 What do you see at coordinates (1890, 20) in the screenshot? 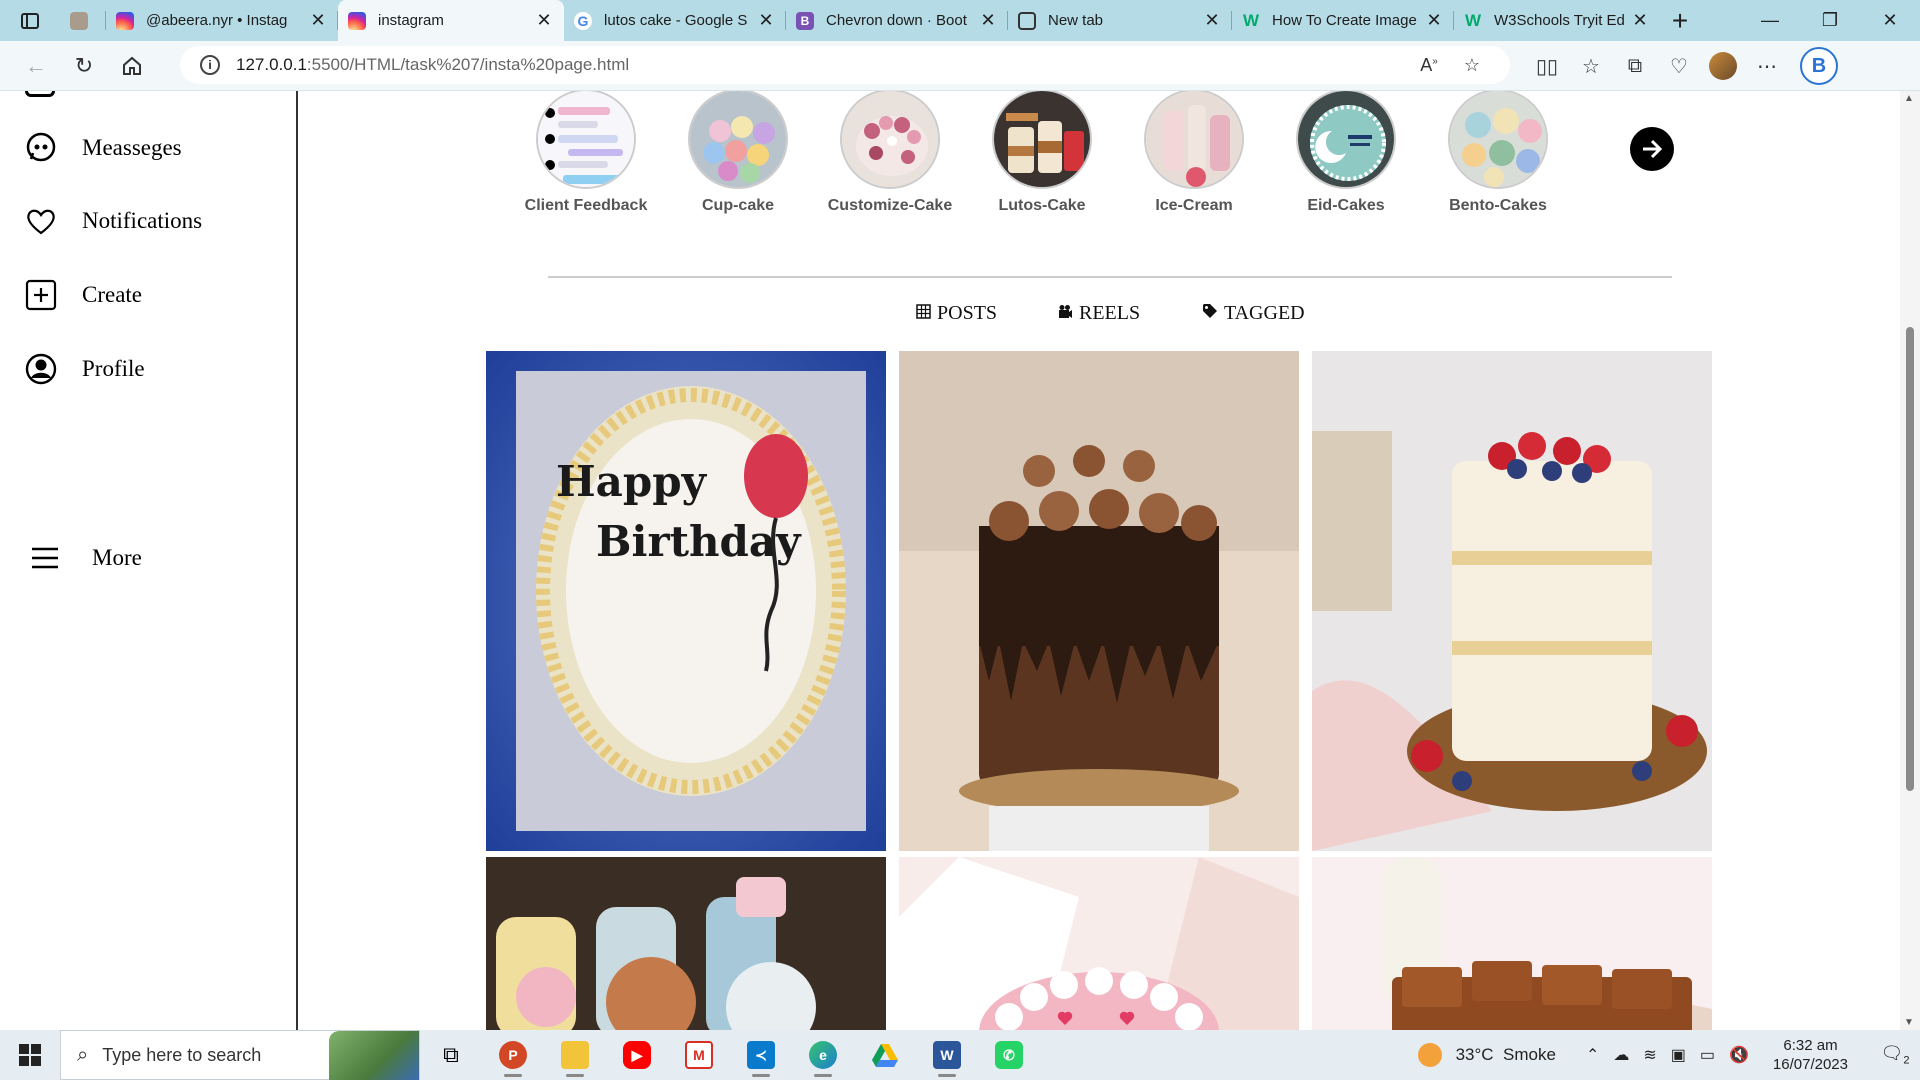
I see `window-close-button: ✕` at bounding box center [1890, 20].